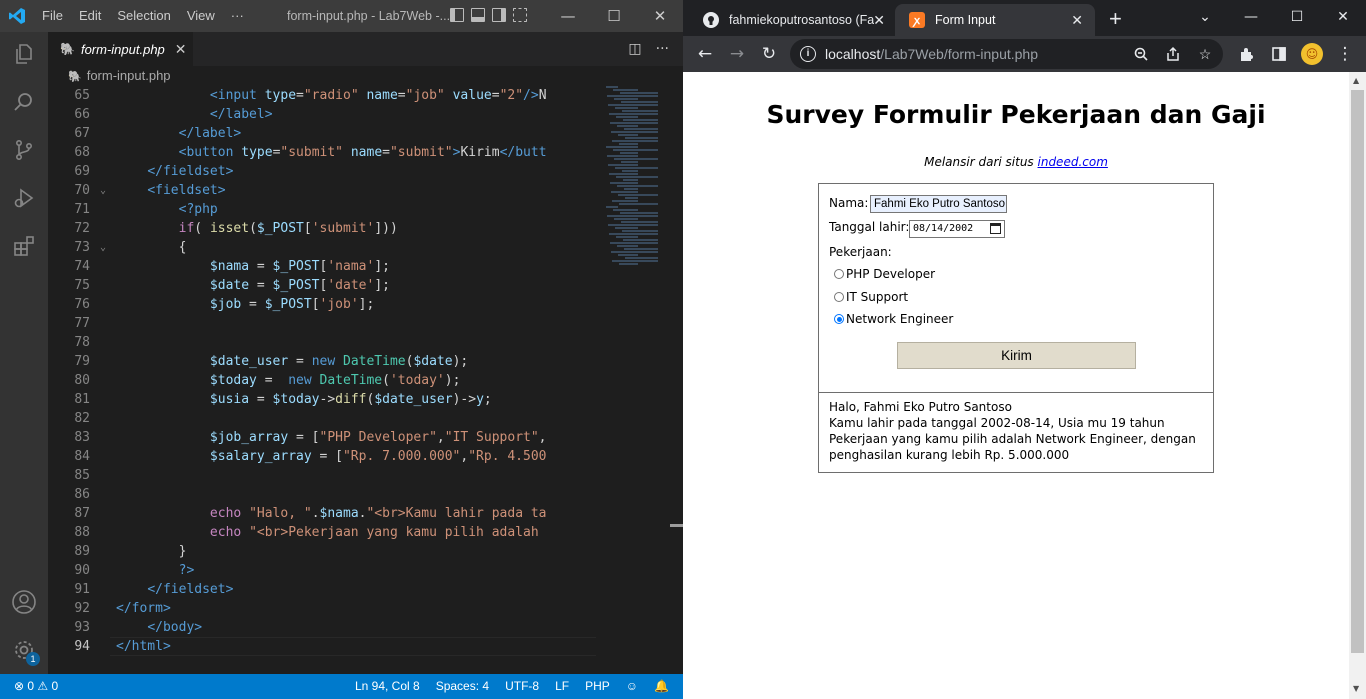  Describe the element at coordinates (328, 399) in the screenshot. I see `code-line: 81 $usia = $today->diff($date_user)->y;` at that location.